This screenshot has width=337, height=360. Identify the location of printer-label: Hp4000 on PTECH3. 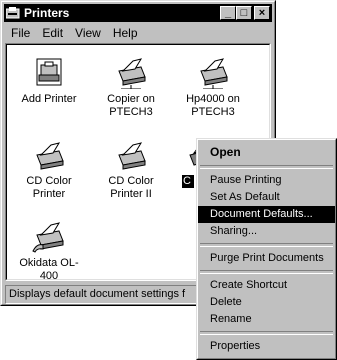
(213, 105).